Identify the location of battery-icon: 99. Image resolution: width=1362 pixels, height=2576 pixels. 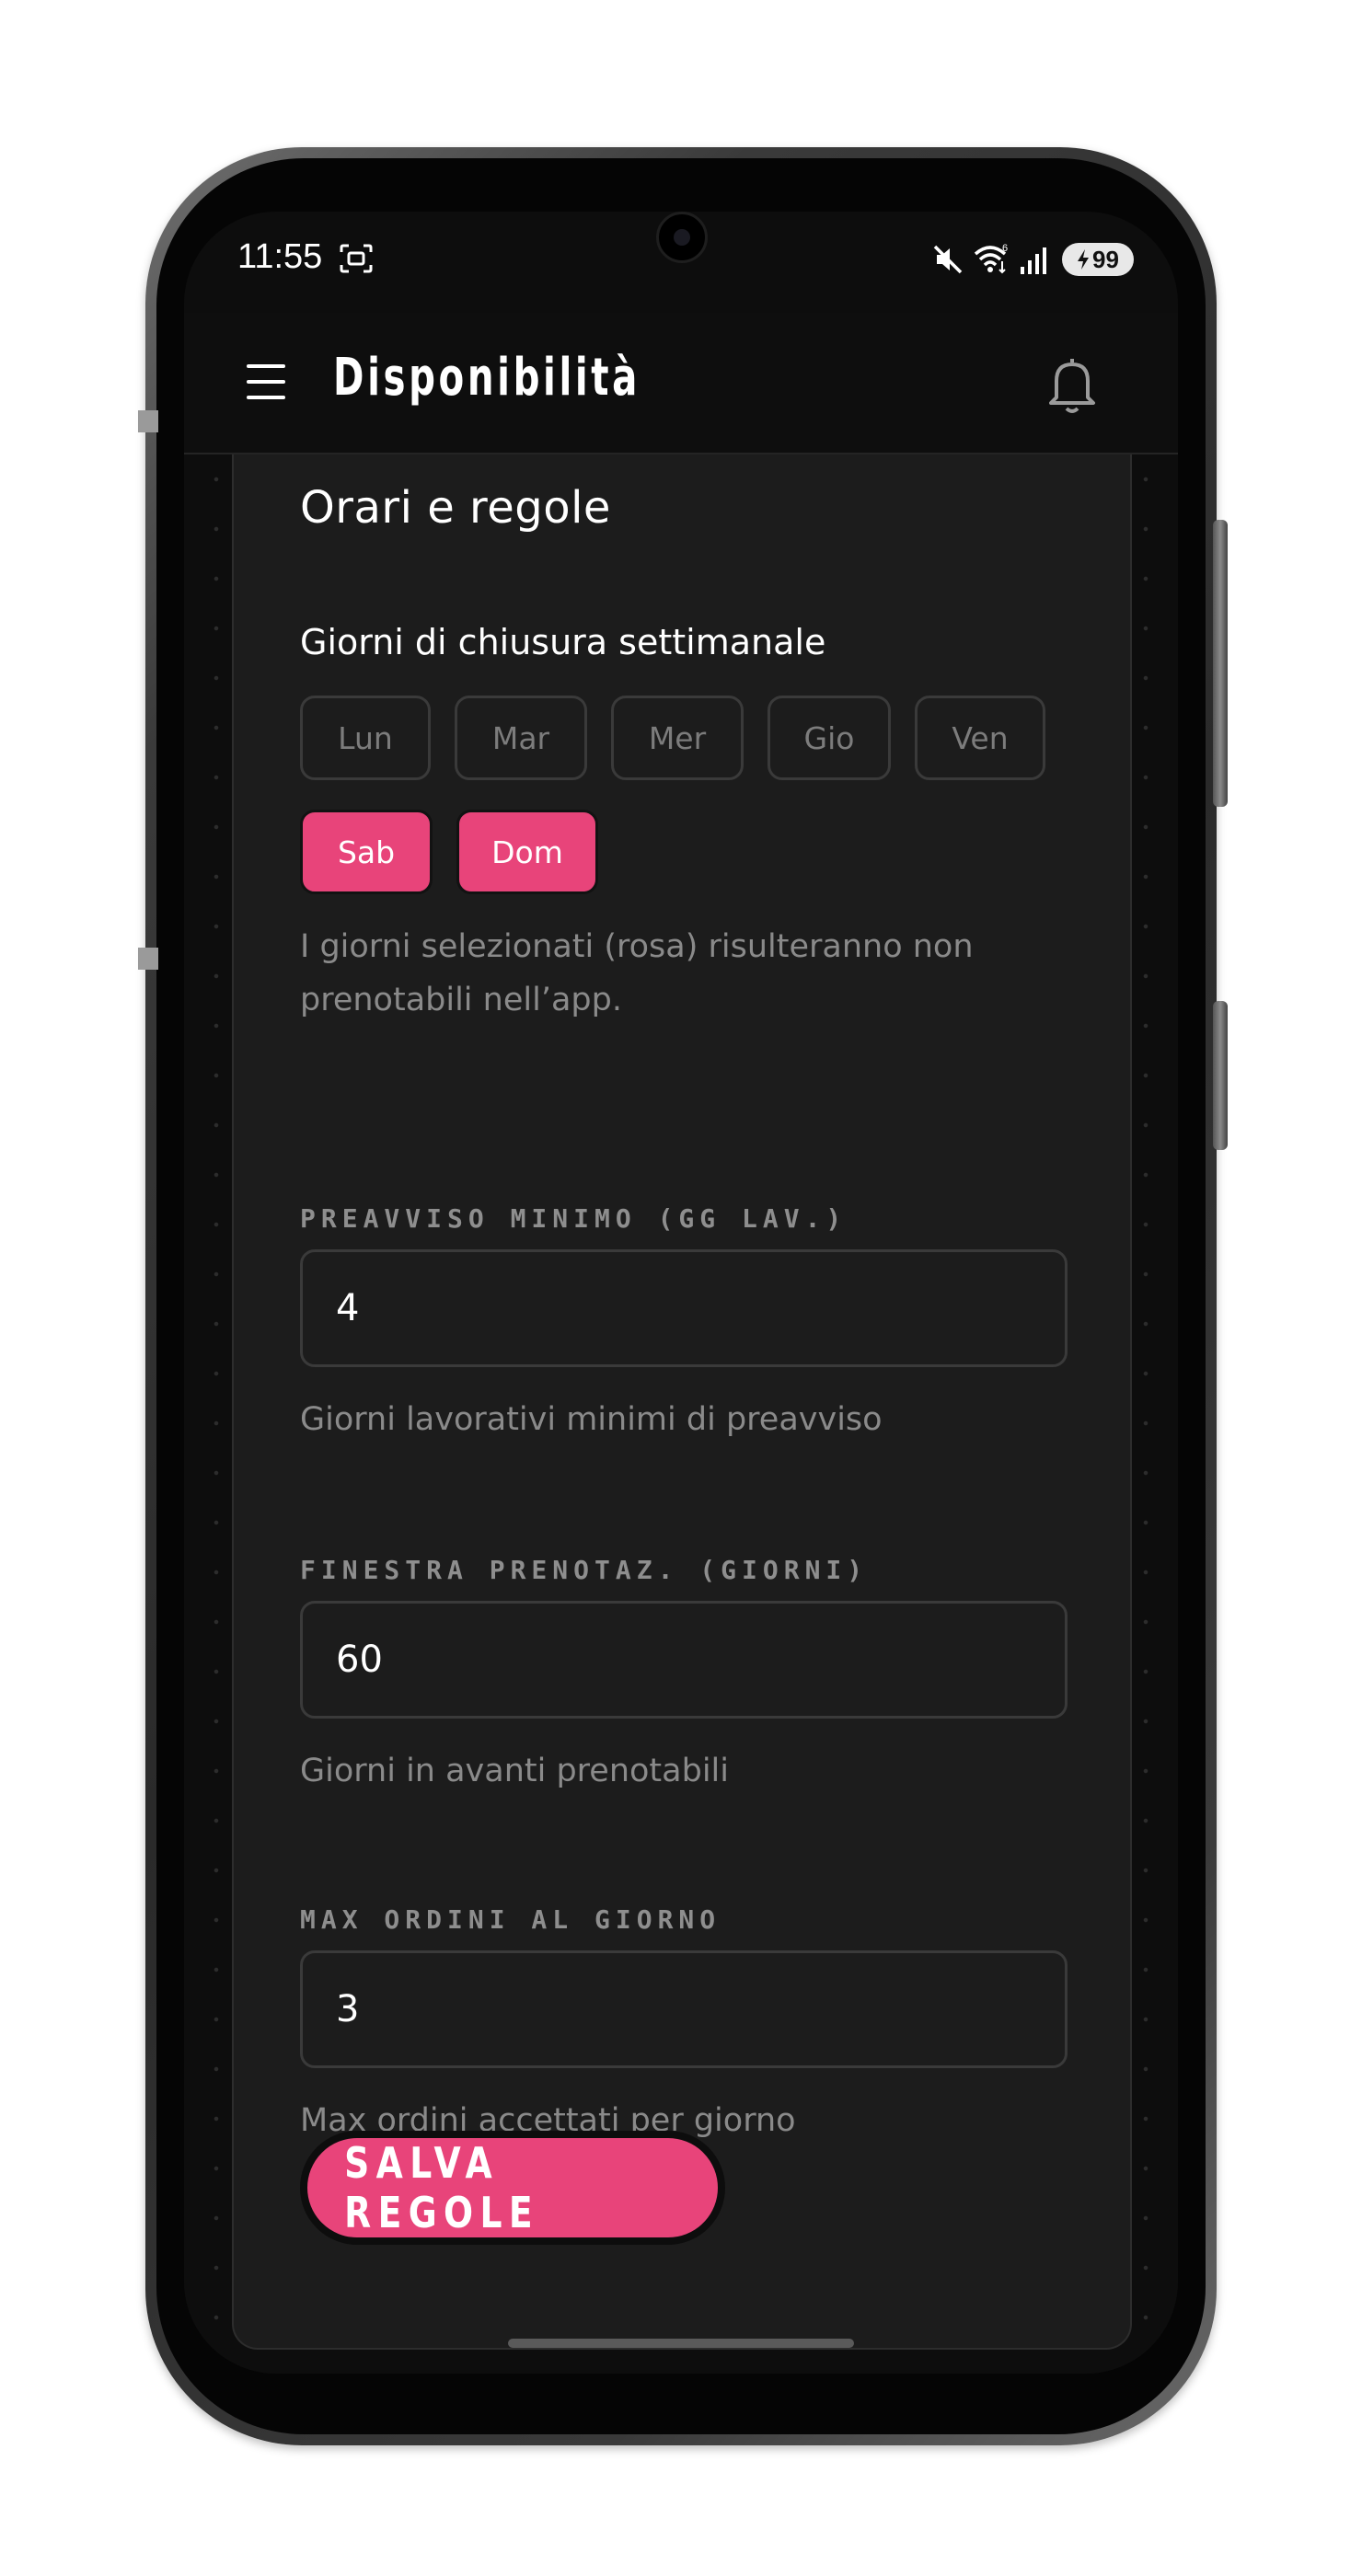
(1098, 259).